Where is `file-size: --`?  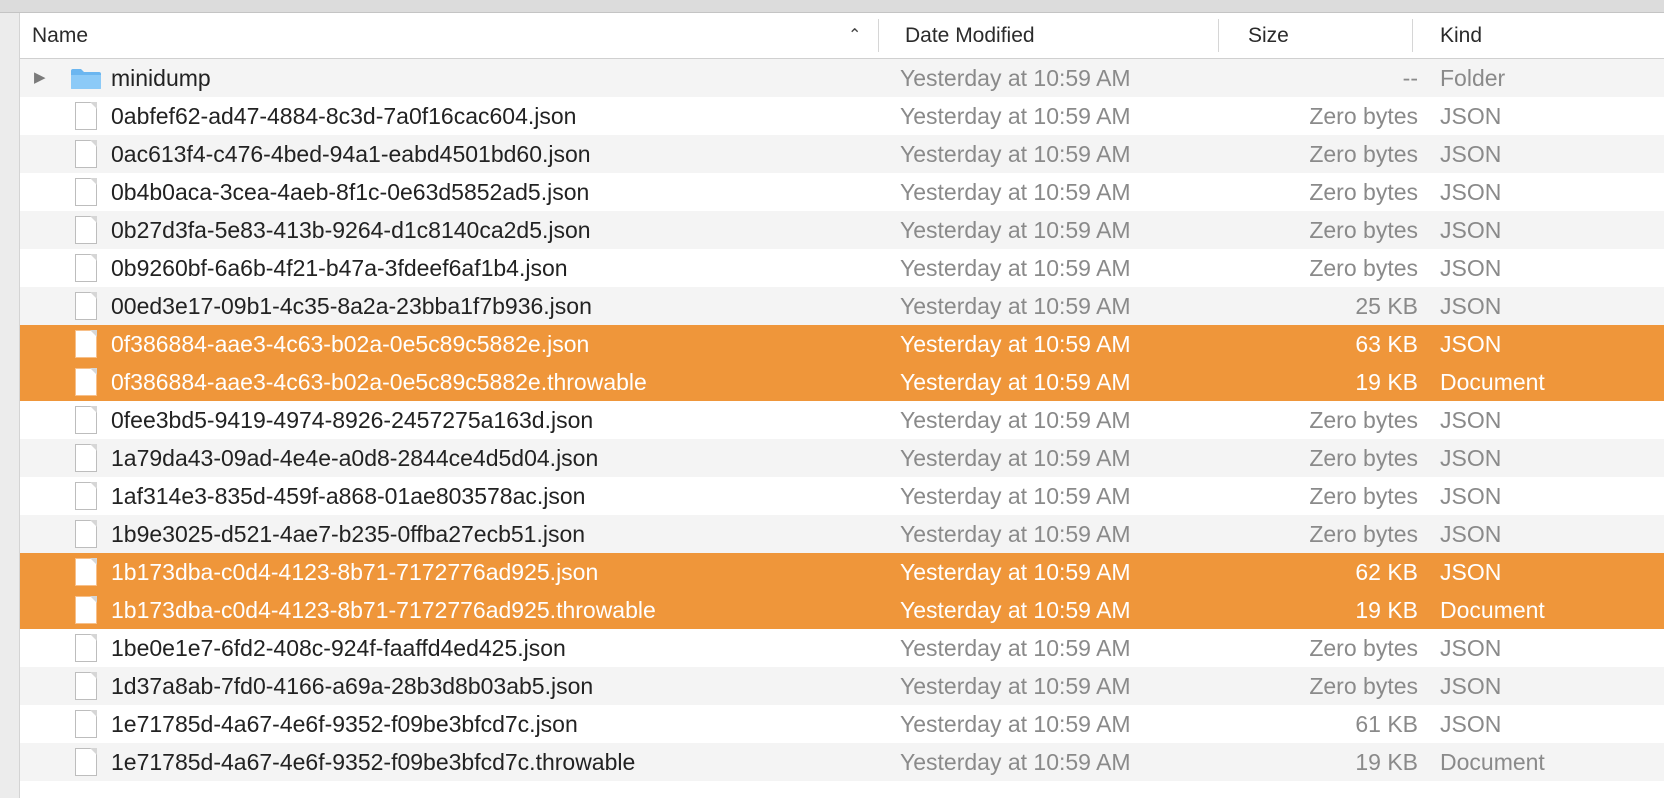 file-size: -- is located at coordinates (1410, 78).